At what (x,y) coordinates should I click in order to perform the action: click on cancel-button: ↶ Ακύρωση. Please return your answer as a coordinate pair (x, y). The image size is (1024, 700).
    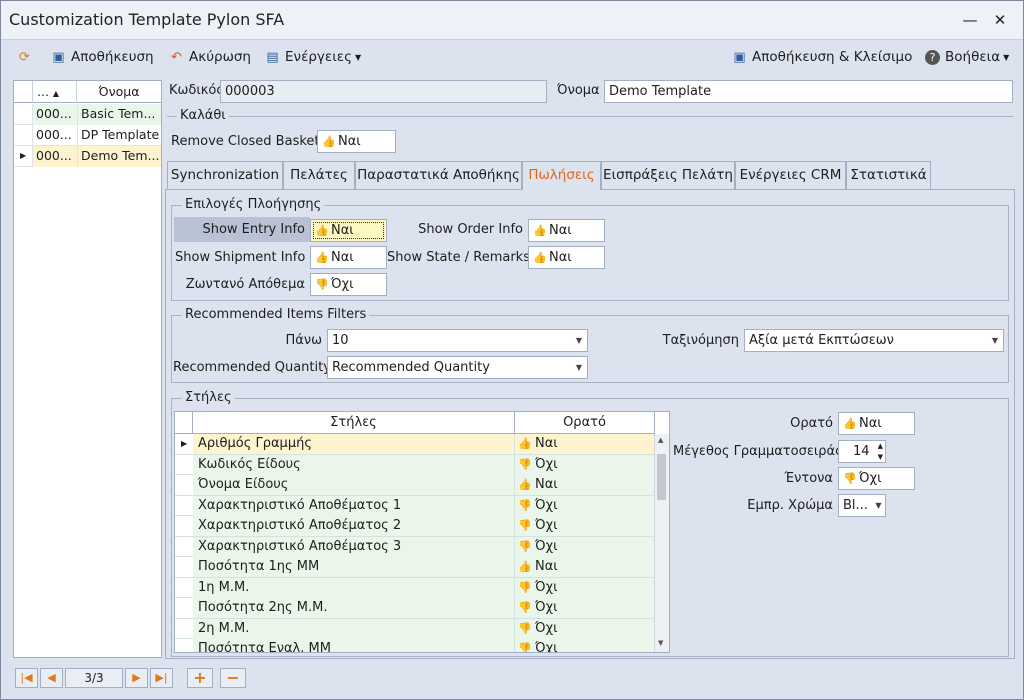
    Looking at the image, I should click on (210, 57).